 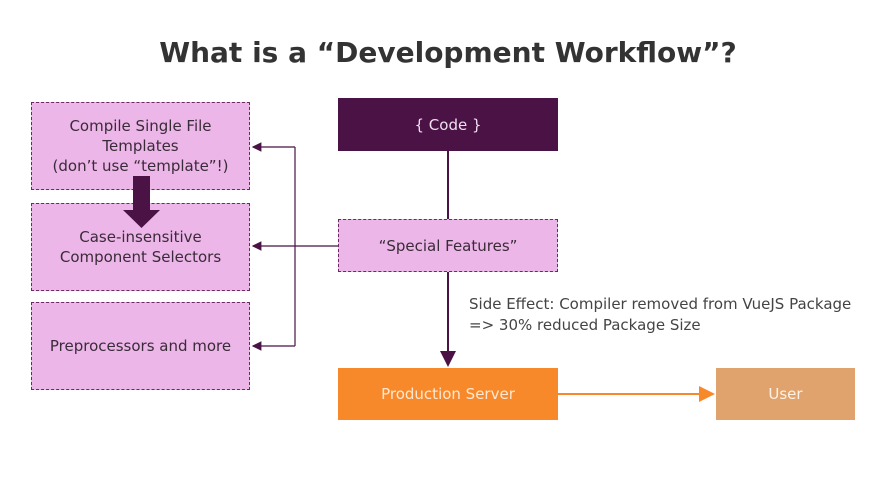 What do you see at coordinates (141, 202) in the screenshot?
I see `big-down-arrow-icon` at bounding box center [141, 202].